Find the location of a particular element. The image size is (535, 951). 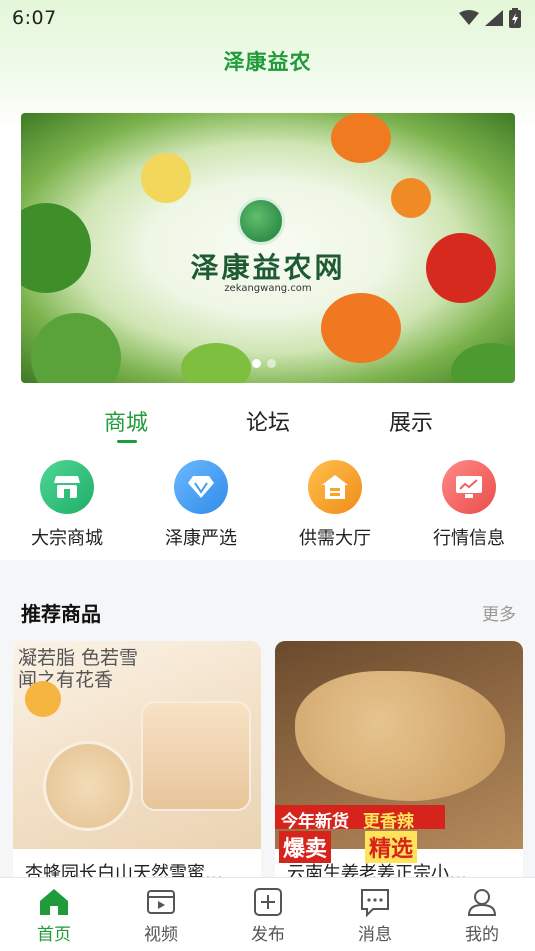

orange-slice is located at coordinates (43, 699).